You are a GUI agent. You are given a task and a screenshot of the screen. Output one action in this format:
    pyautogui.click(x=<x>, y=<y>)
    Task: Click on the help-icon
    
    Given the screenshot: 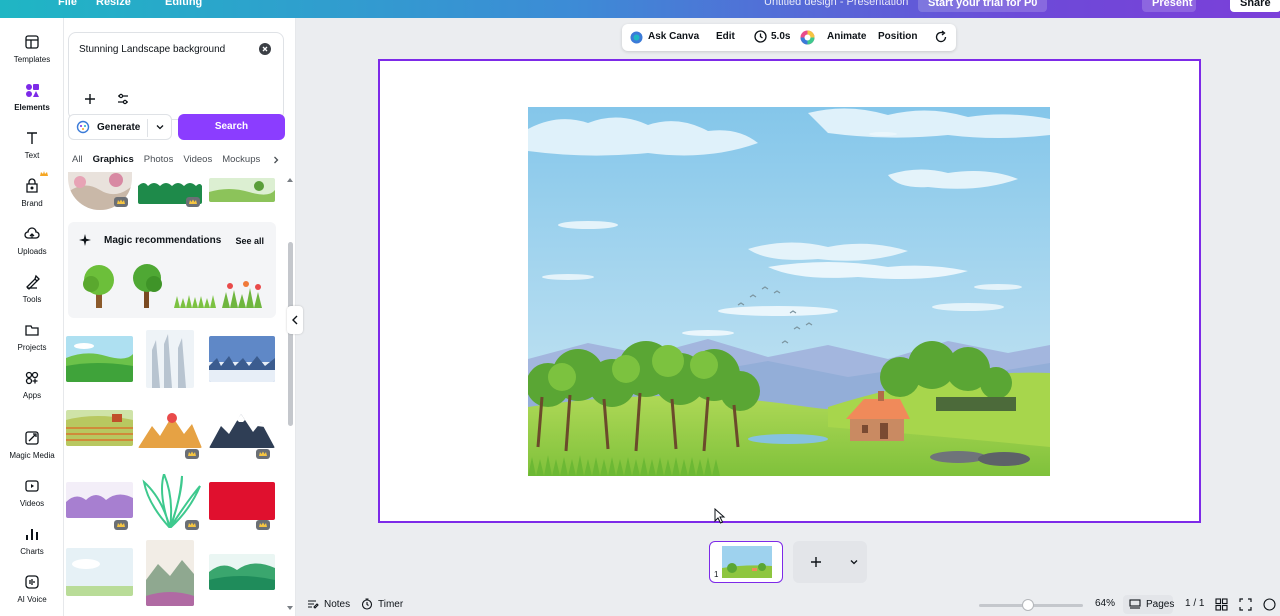 What is the action you would take?
    pyautogui.click(x=1269, y=604)
    